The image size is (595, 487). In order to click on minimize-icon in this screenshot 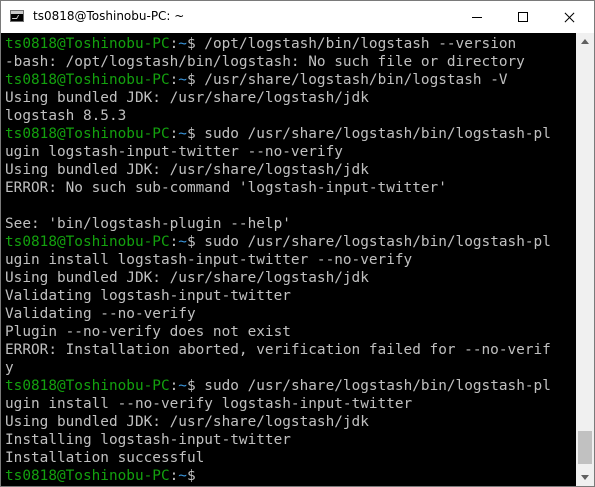, I will do `click(477, 17)`.